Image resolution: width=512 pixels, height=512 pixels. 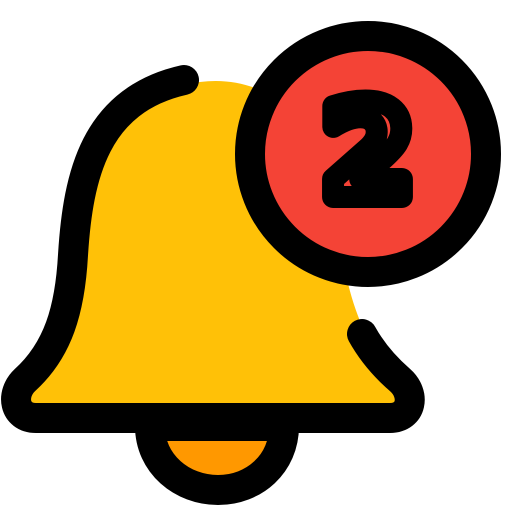 I want to click on bell-clapper, so click(x=217, y=458).